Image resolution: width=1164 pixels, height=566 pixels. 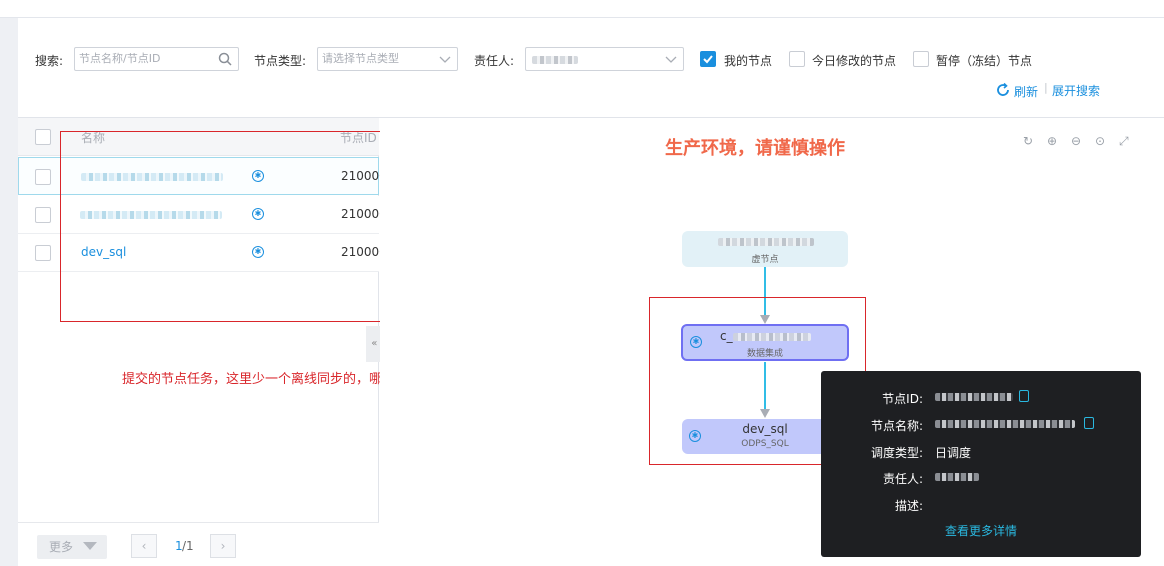 What do you see at coordinates (755, 148) in the screenshot?
I see `production-warning: 生产环境，请谨慎操作` at bounding box center [755, 148].